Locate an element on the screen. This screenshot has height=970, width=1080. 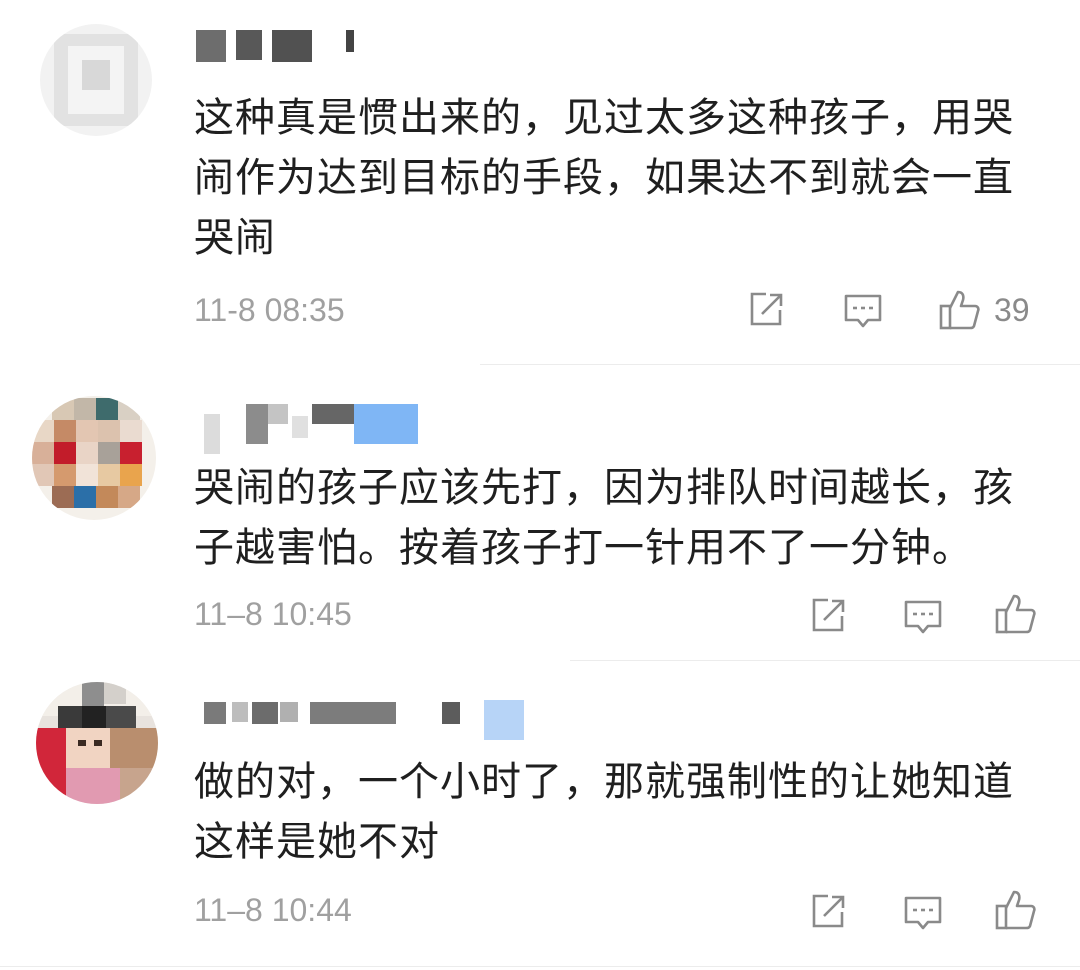
like-button: 39 is located at coordinates (984, 310).